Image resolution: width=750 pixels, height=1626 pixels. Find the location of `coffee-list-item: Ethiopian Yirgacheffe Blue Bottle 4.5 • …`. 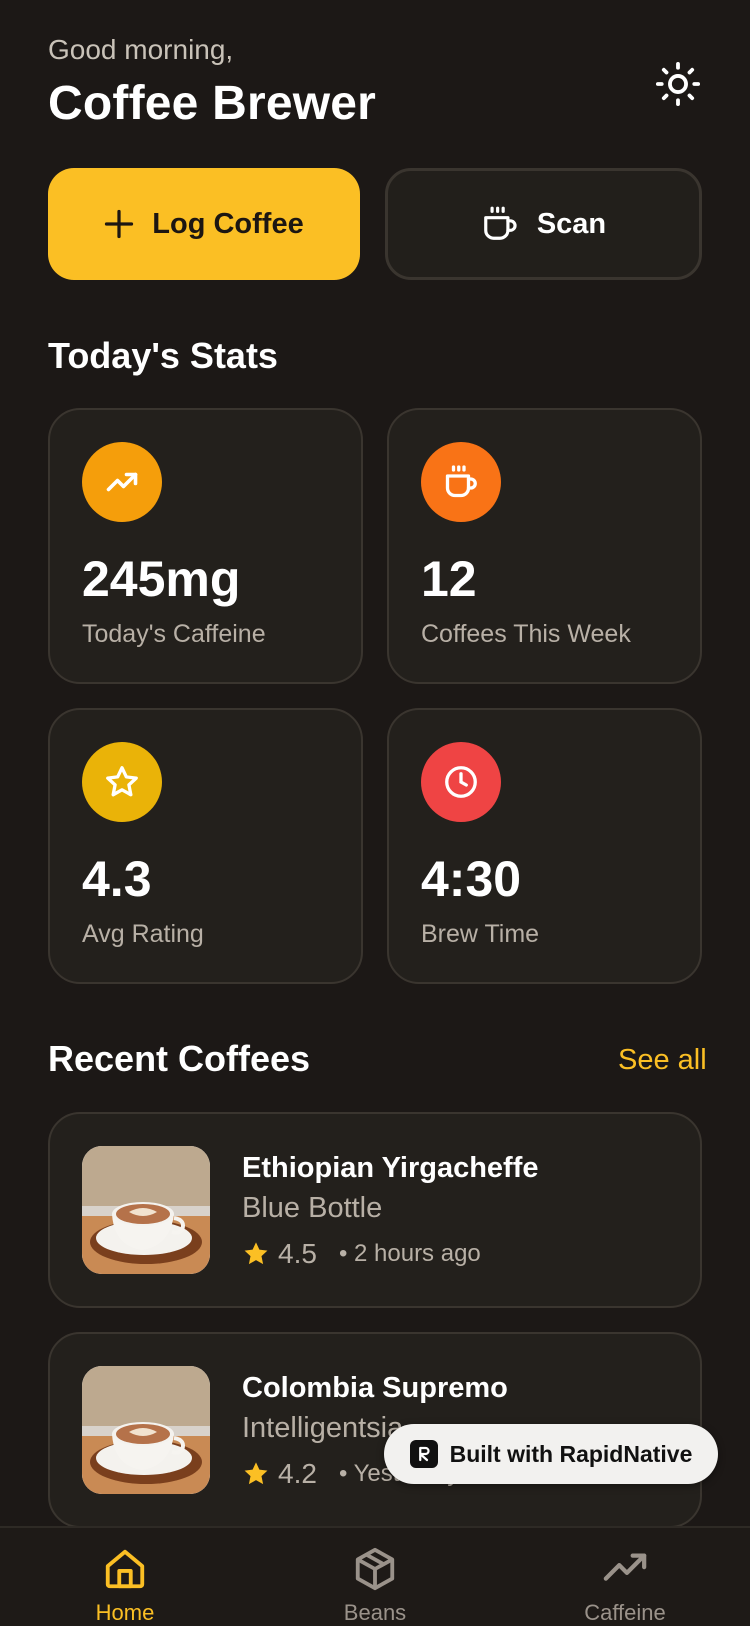

coffee-list-item: Ethiopian Yirgacheffe Blue Bottle 4.5 • … is located at coordinates (375, 1210).